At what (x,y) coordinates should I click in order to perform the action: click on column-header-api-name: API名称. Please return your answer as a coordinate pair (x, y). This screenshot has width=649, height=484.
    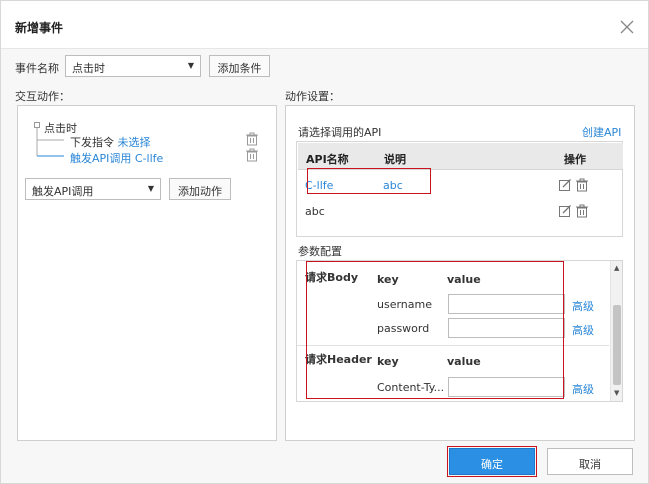
    Looking at the image, I should click on (327, 159).